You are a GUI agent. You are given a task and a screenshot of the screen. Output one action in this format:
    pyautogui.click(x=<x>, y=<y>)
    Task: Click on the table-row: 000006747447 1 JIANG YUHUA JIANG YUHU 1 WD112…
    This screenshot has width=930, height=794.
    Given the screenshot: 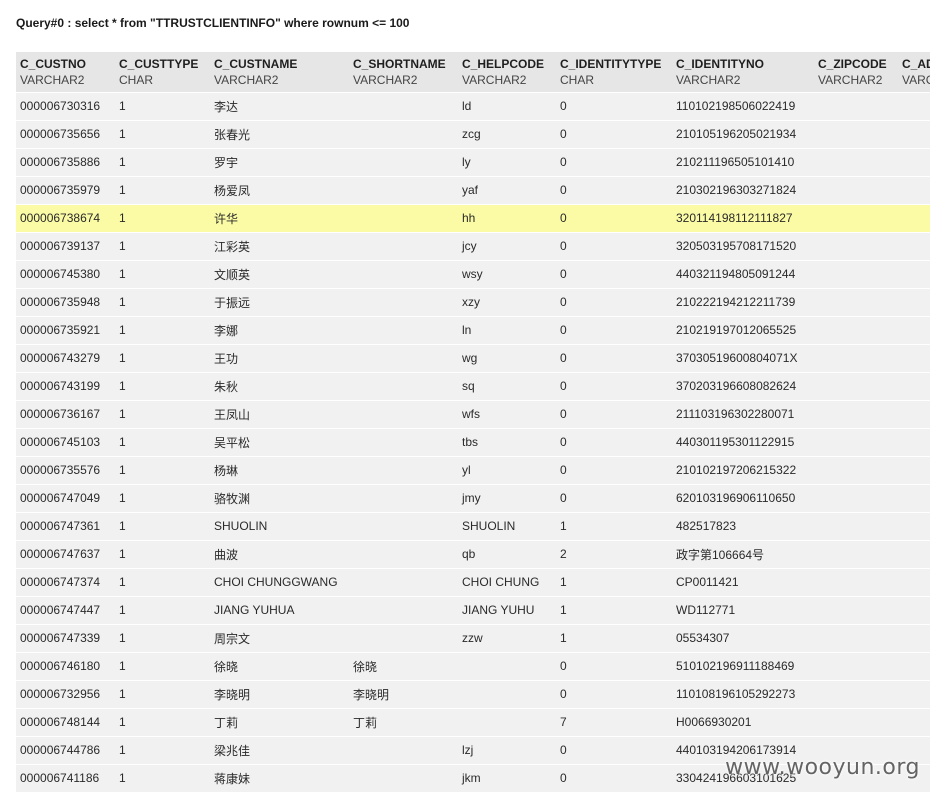 What is the action you would take?
    pyautogui.click(x=473, y=610)
    